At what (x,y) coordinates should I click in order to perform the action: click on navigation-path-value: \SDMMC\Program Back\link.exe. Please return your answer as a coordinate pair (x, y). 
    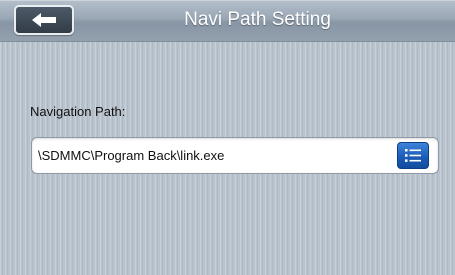
    Looking at the image, I should click on (131, 155).